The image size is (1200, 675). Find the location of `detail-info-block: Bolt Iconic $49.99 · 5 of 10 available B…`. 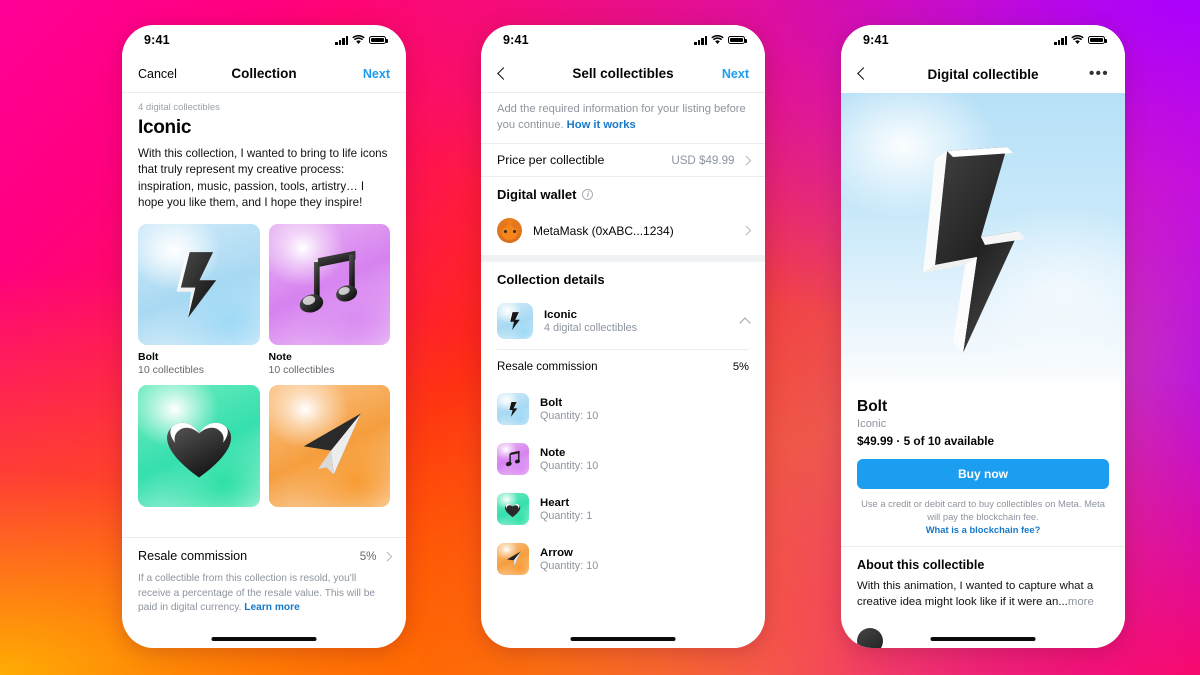

detail-info-block: Bolt Iconic $49.99 · 5 of 10 available B… is located at coordinates (983, 467).